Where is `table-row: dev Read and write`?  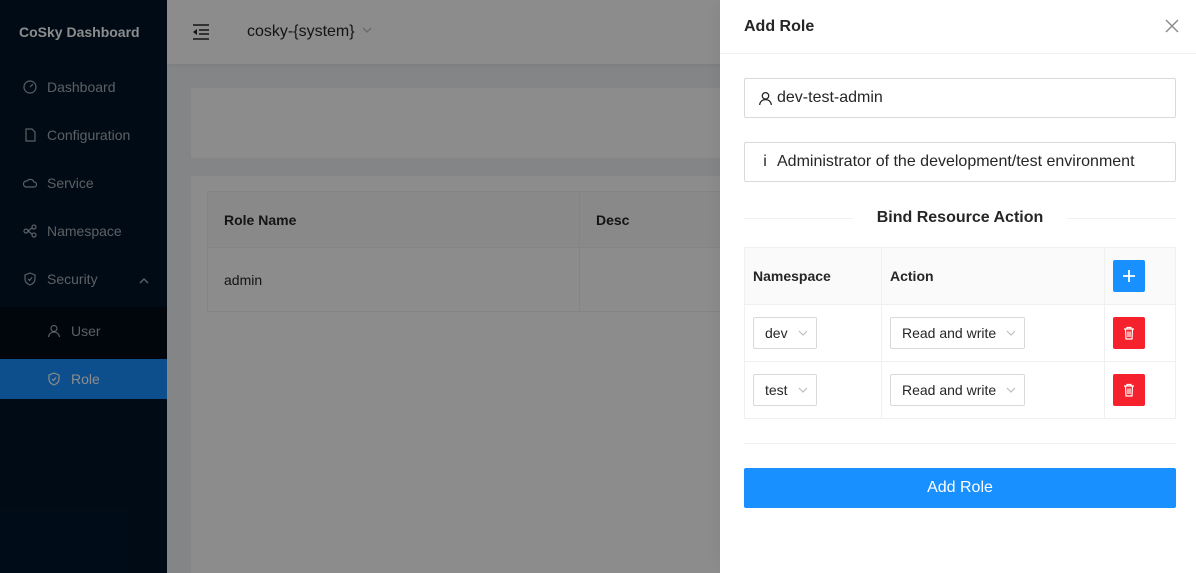
table-row: dev Read and write is located at coordinates (960, 333).